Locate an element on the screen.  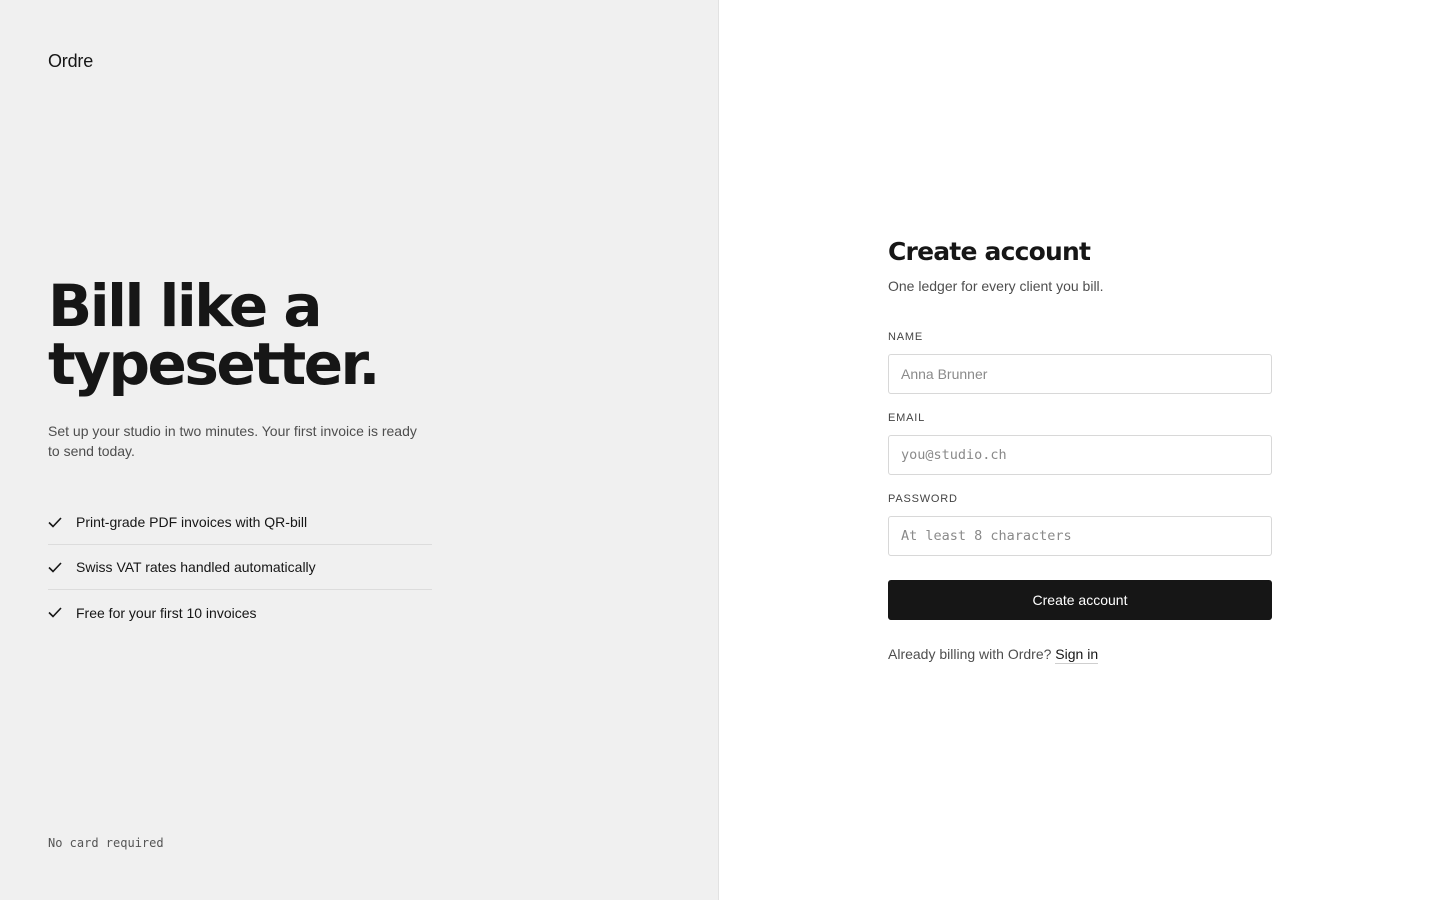
form-title: Create account is located at coordinates (989, 251).